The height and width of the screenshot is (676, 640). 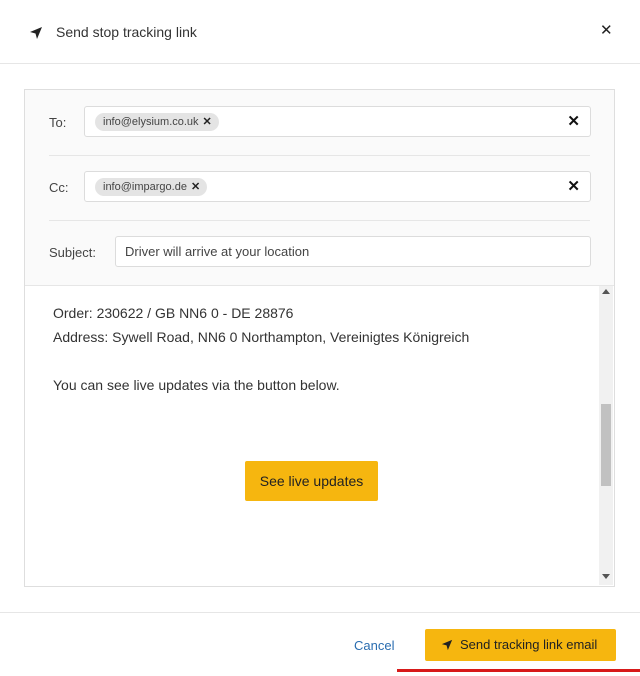 I want to click on scroll-thumb, so click(x=606, y=445).